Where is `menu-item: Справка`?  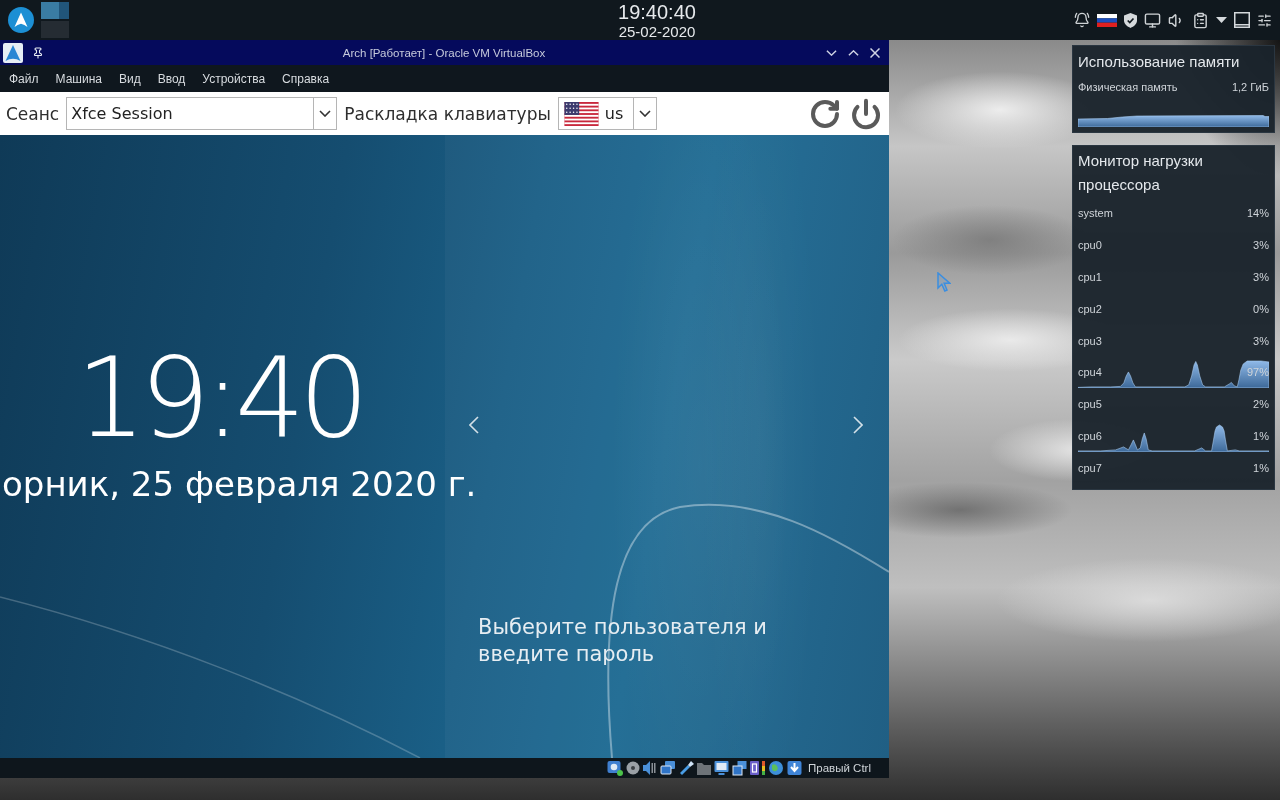 menu-item: Справка is located at coordinates (306, 78).